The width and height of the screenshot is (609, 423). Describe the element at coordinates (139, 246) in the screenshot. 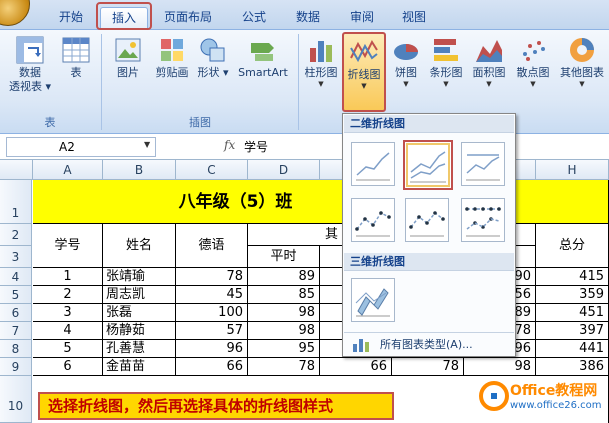

I see `header-cell: 姓名` at that location.